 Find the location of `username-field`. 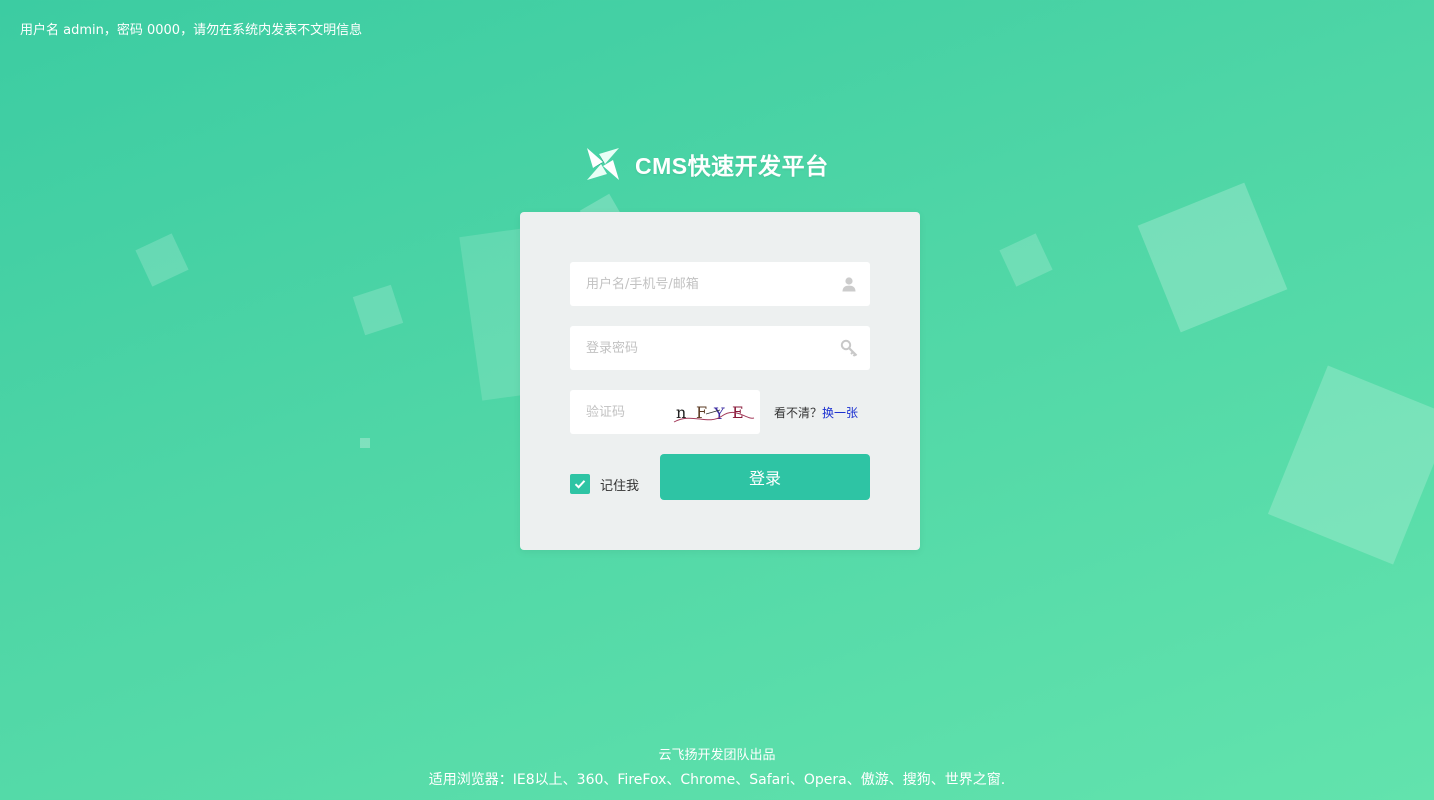

username-field is located at coordinates (720, 284).